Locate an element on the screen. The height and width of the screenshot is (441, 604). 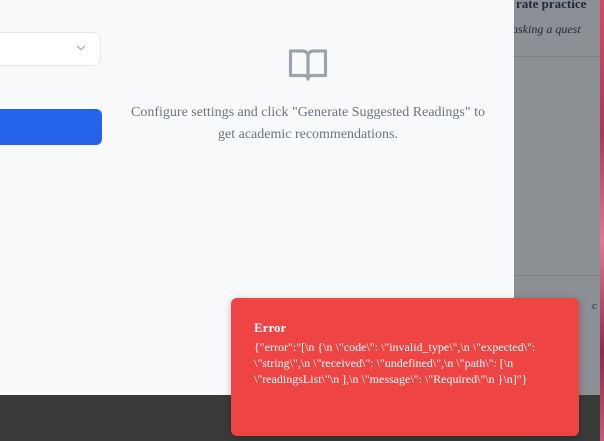
book-open-icon is located at coordinates (308, 65).